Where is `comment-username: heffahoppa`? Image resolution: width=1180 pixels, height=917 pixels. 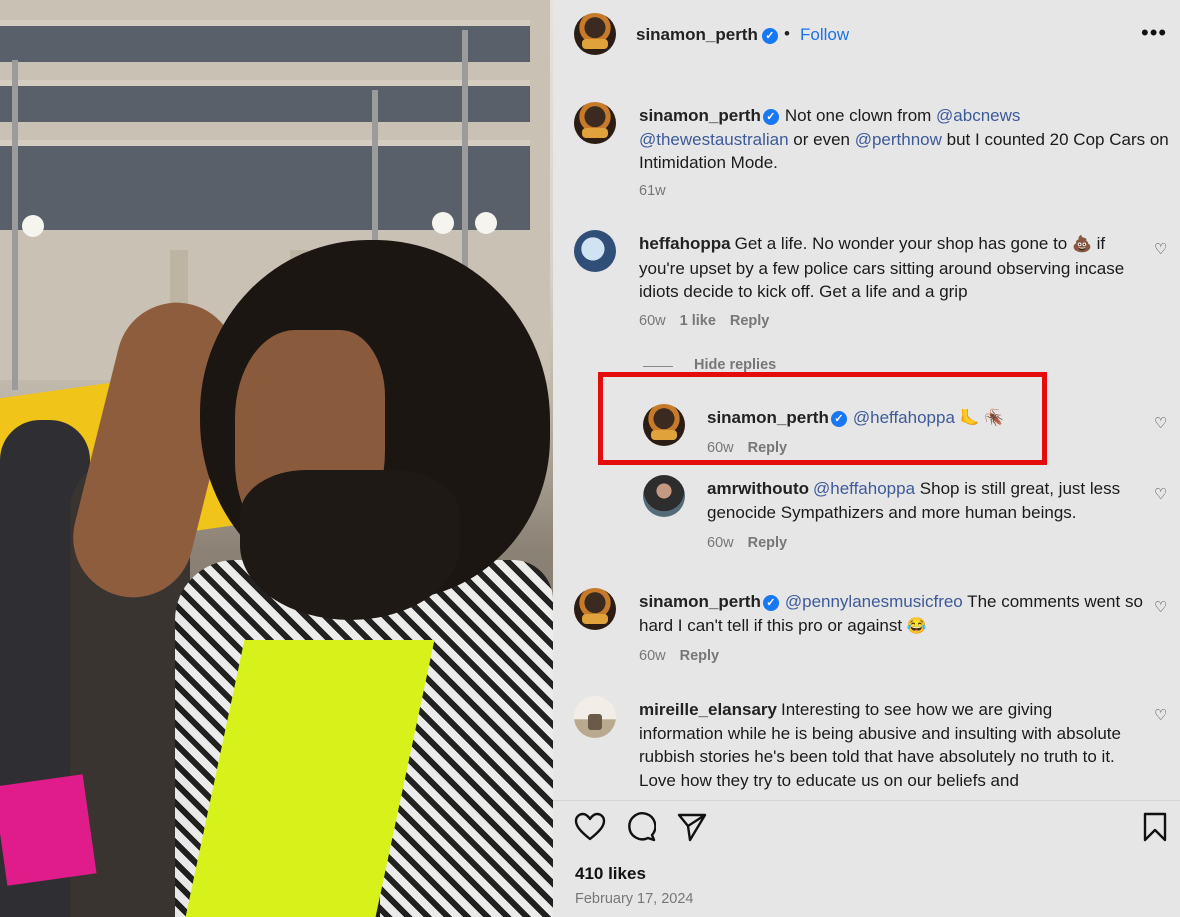
comment-username: heffahoppa is located at coordinates (685, 243).